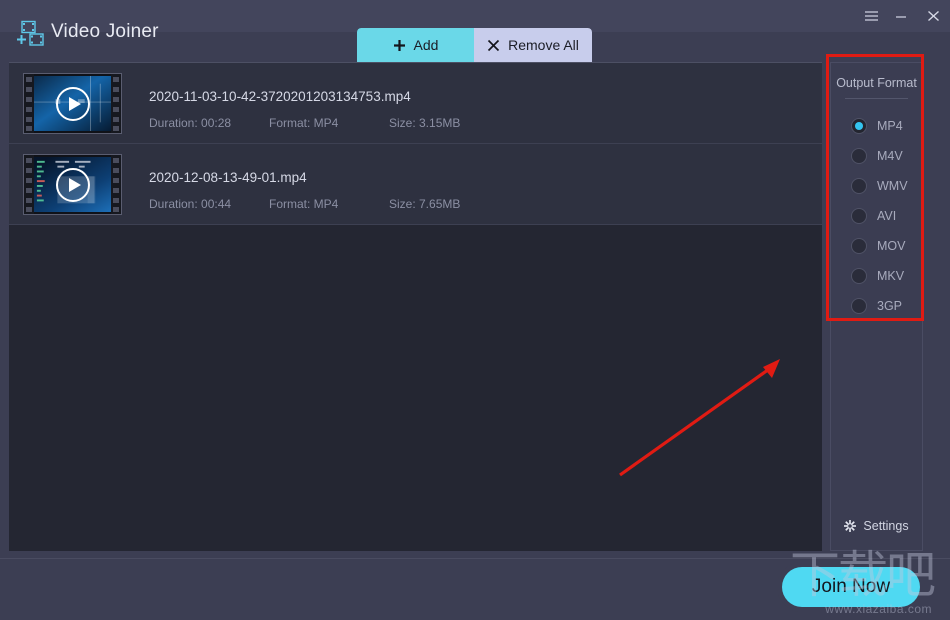  I want to click on join-now-button: Join Now, so click(851, 587).